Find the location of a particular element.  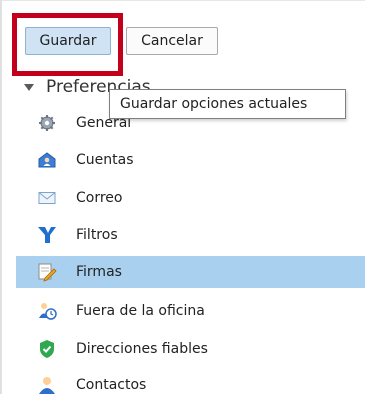

sidebar-item-cuentas: Cuentas is located at coordinates (190, 160).